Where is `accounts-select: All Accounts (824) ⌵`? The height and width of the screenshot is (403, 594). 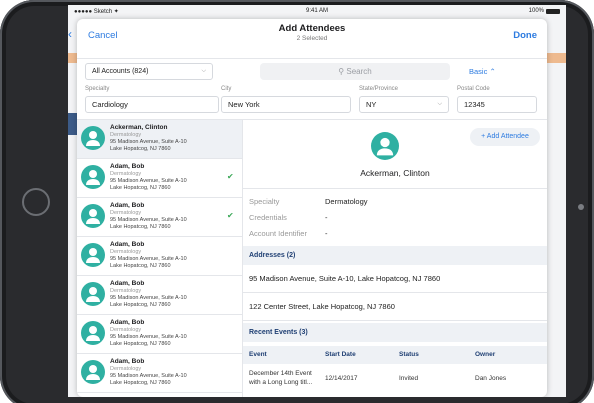
accounts-select: All Accounts (824) ⌵ is located at coordinates (149, 71).